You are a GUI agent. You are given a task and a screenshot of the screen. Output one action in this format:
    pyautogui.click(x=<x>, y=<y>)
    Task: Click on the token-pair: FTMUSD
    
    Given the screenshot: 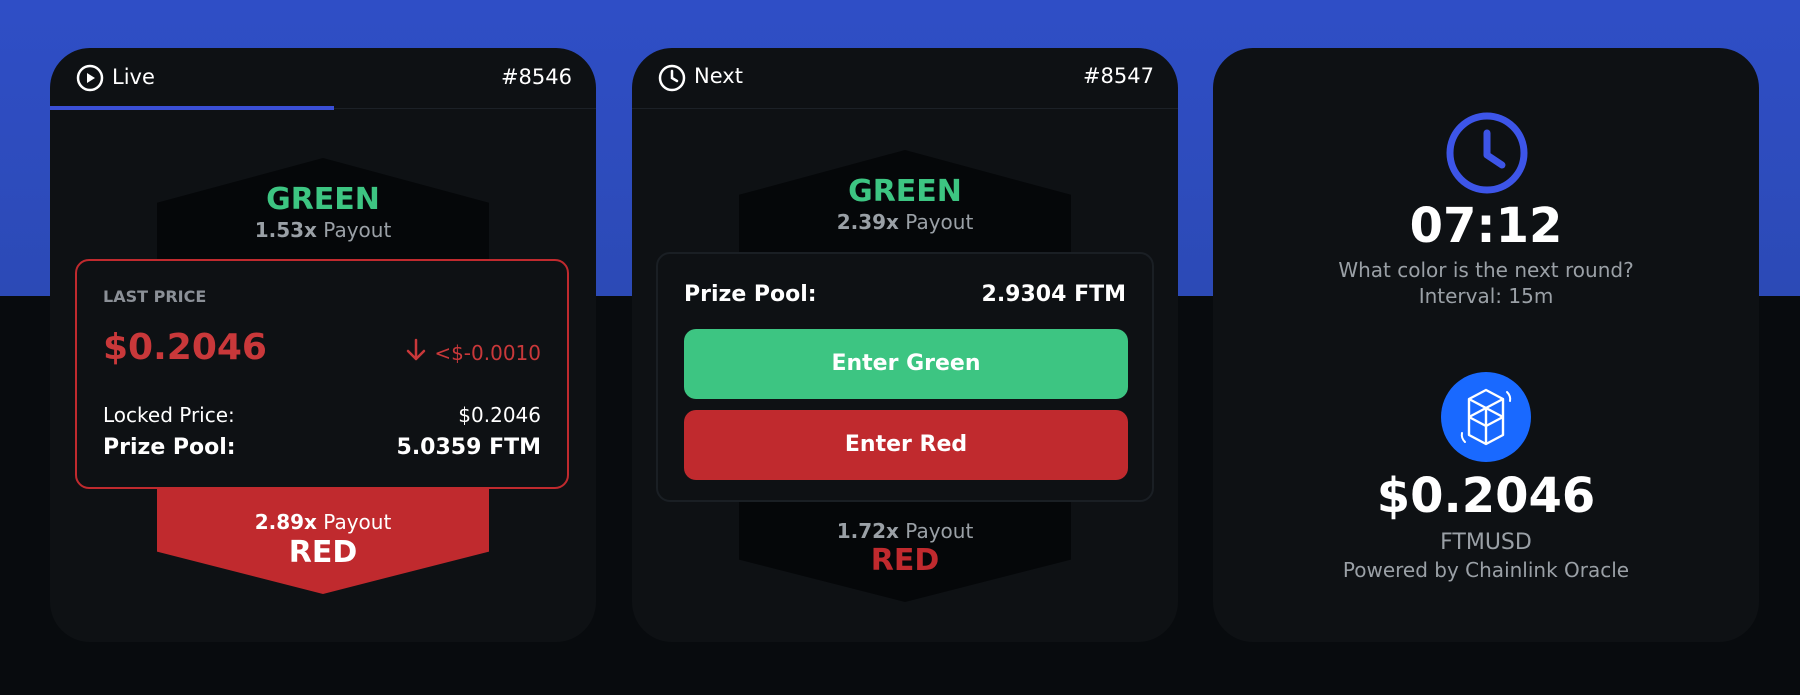 What is the action you would take?
    pyautogui.click(x=1486, y=542)
    